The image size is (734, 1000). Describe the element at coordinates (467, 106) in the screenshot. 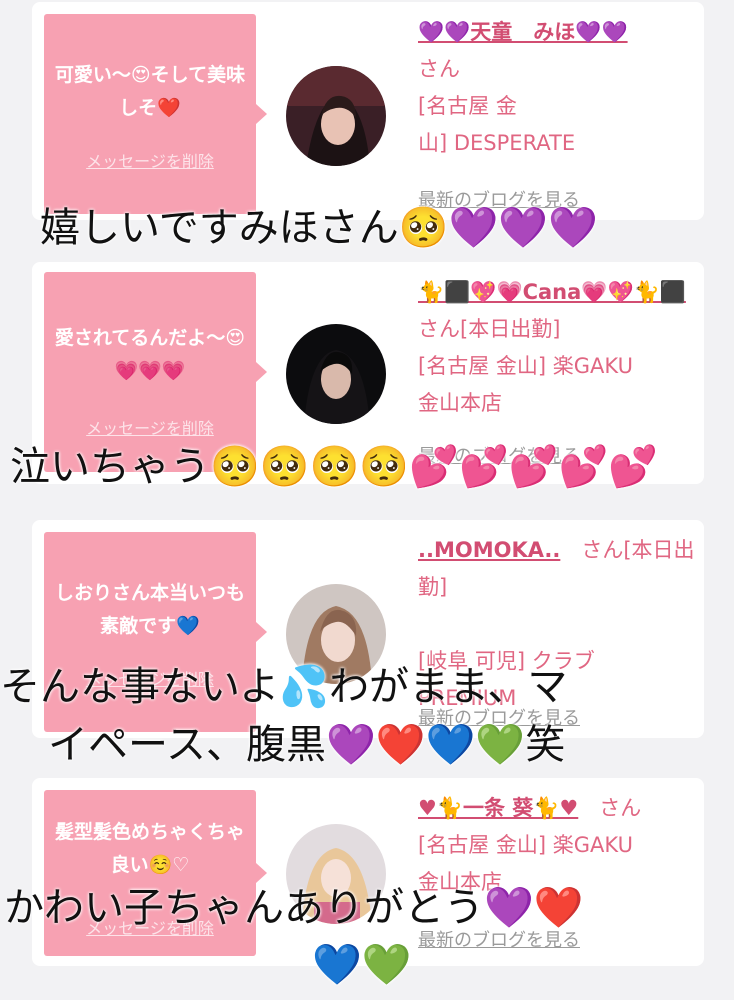

I see `shop-line: [名古屋 金` at that location.